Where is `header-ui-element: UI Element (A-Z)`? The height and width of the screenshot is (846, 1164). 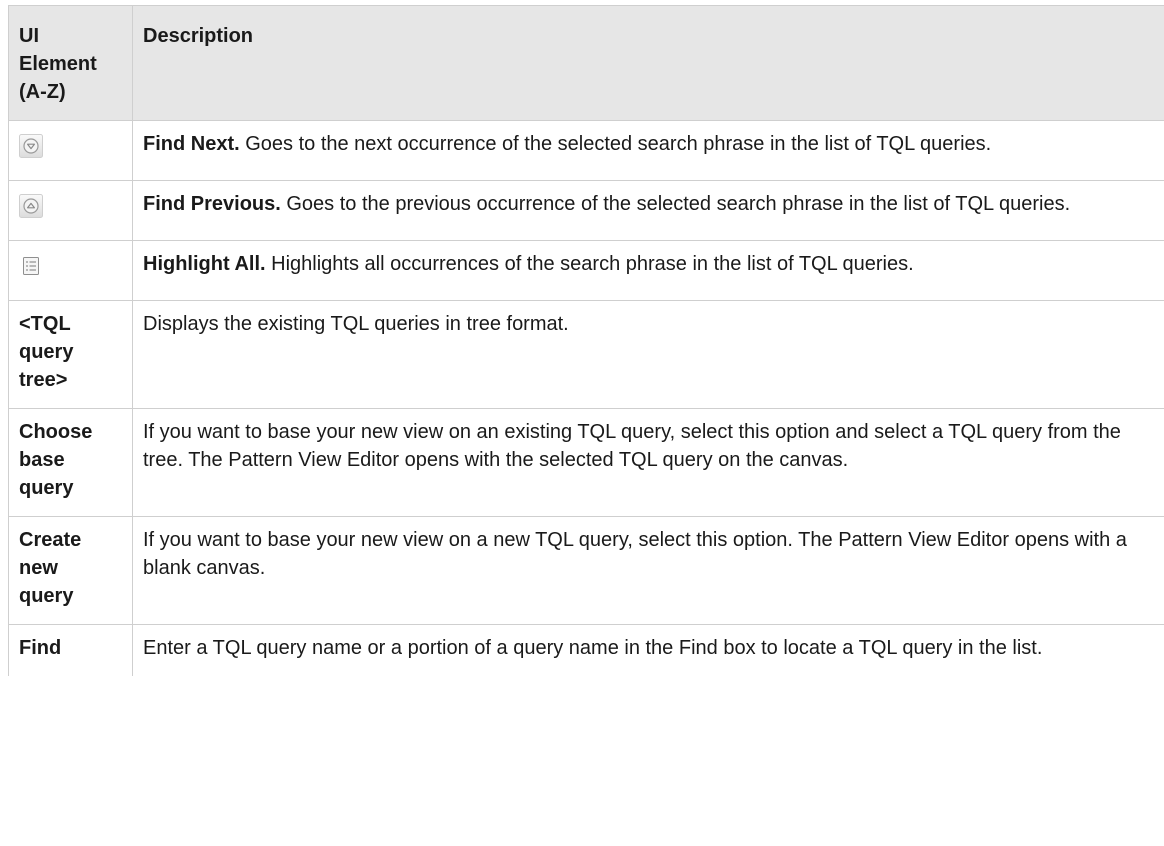
header-ui-element: UI Element (A-Z) is located at coordinates (70, 63).